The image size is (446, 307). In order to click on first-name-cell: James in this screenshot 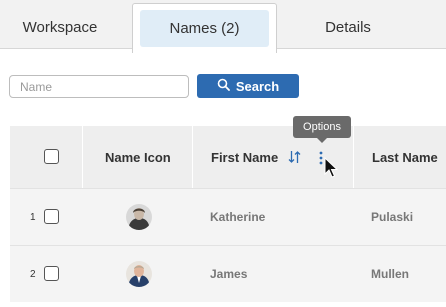, I will do `click(229, 274)`.